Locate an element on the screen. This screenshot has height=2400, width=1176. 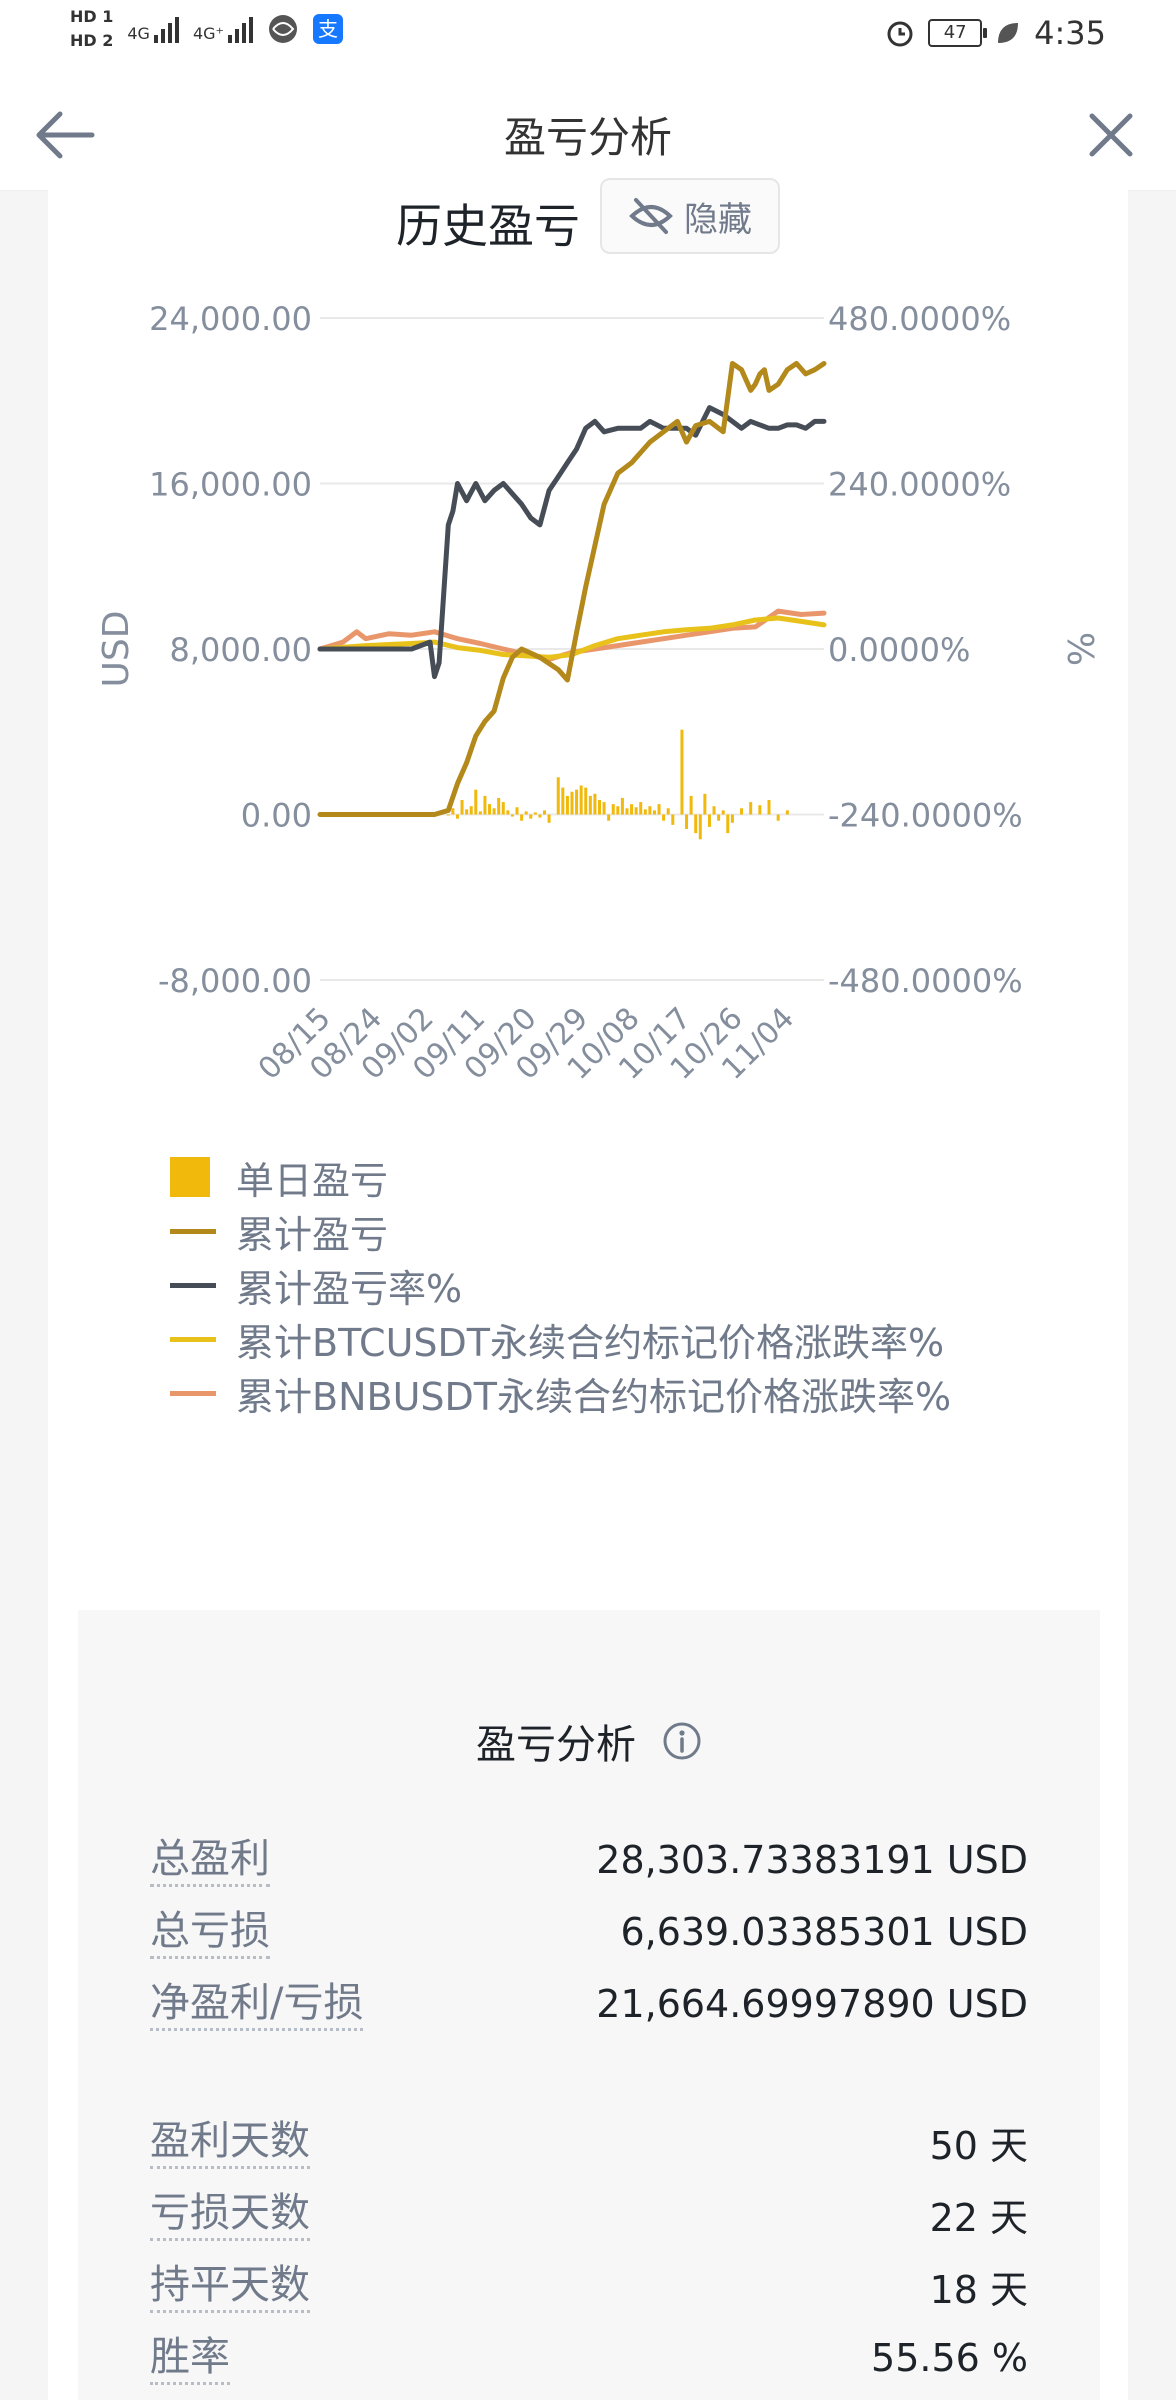
y-right-tick-label: 480.0000% is located at coordinates (919, 319).